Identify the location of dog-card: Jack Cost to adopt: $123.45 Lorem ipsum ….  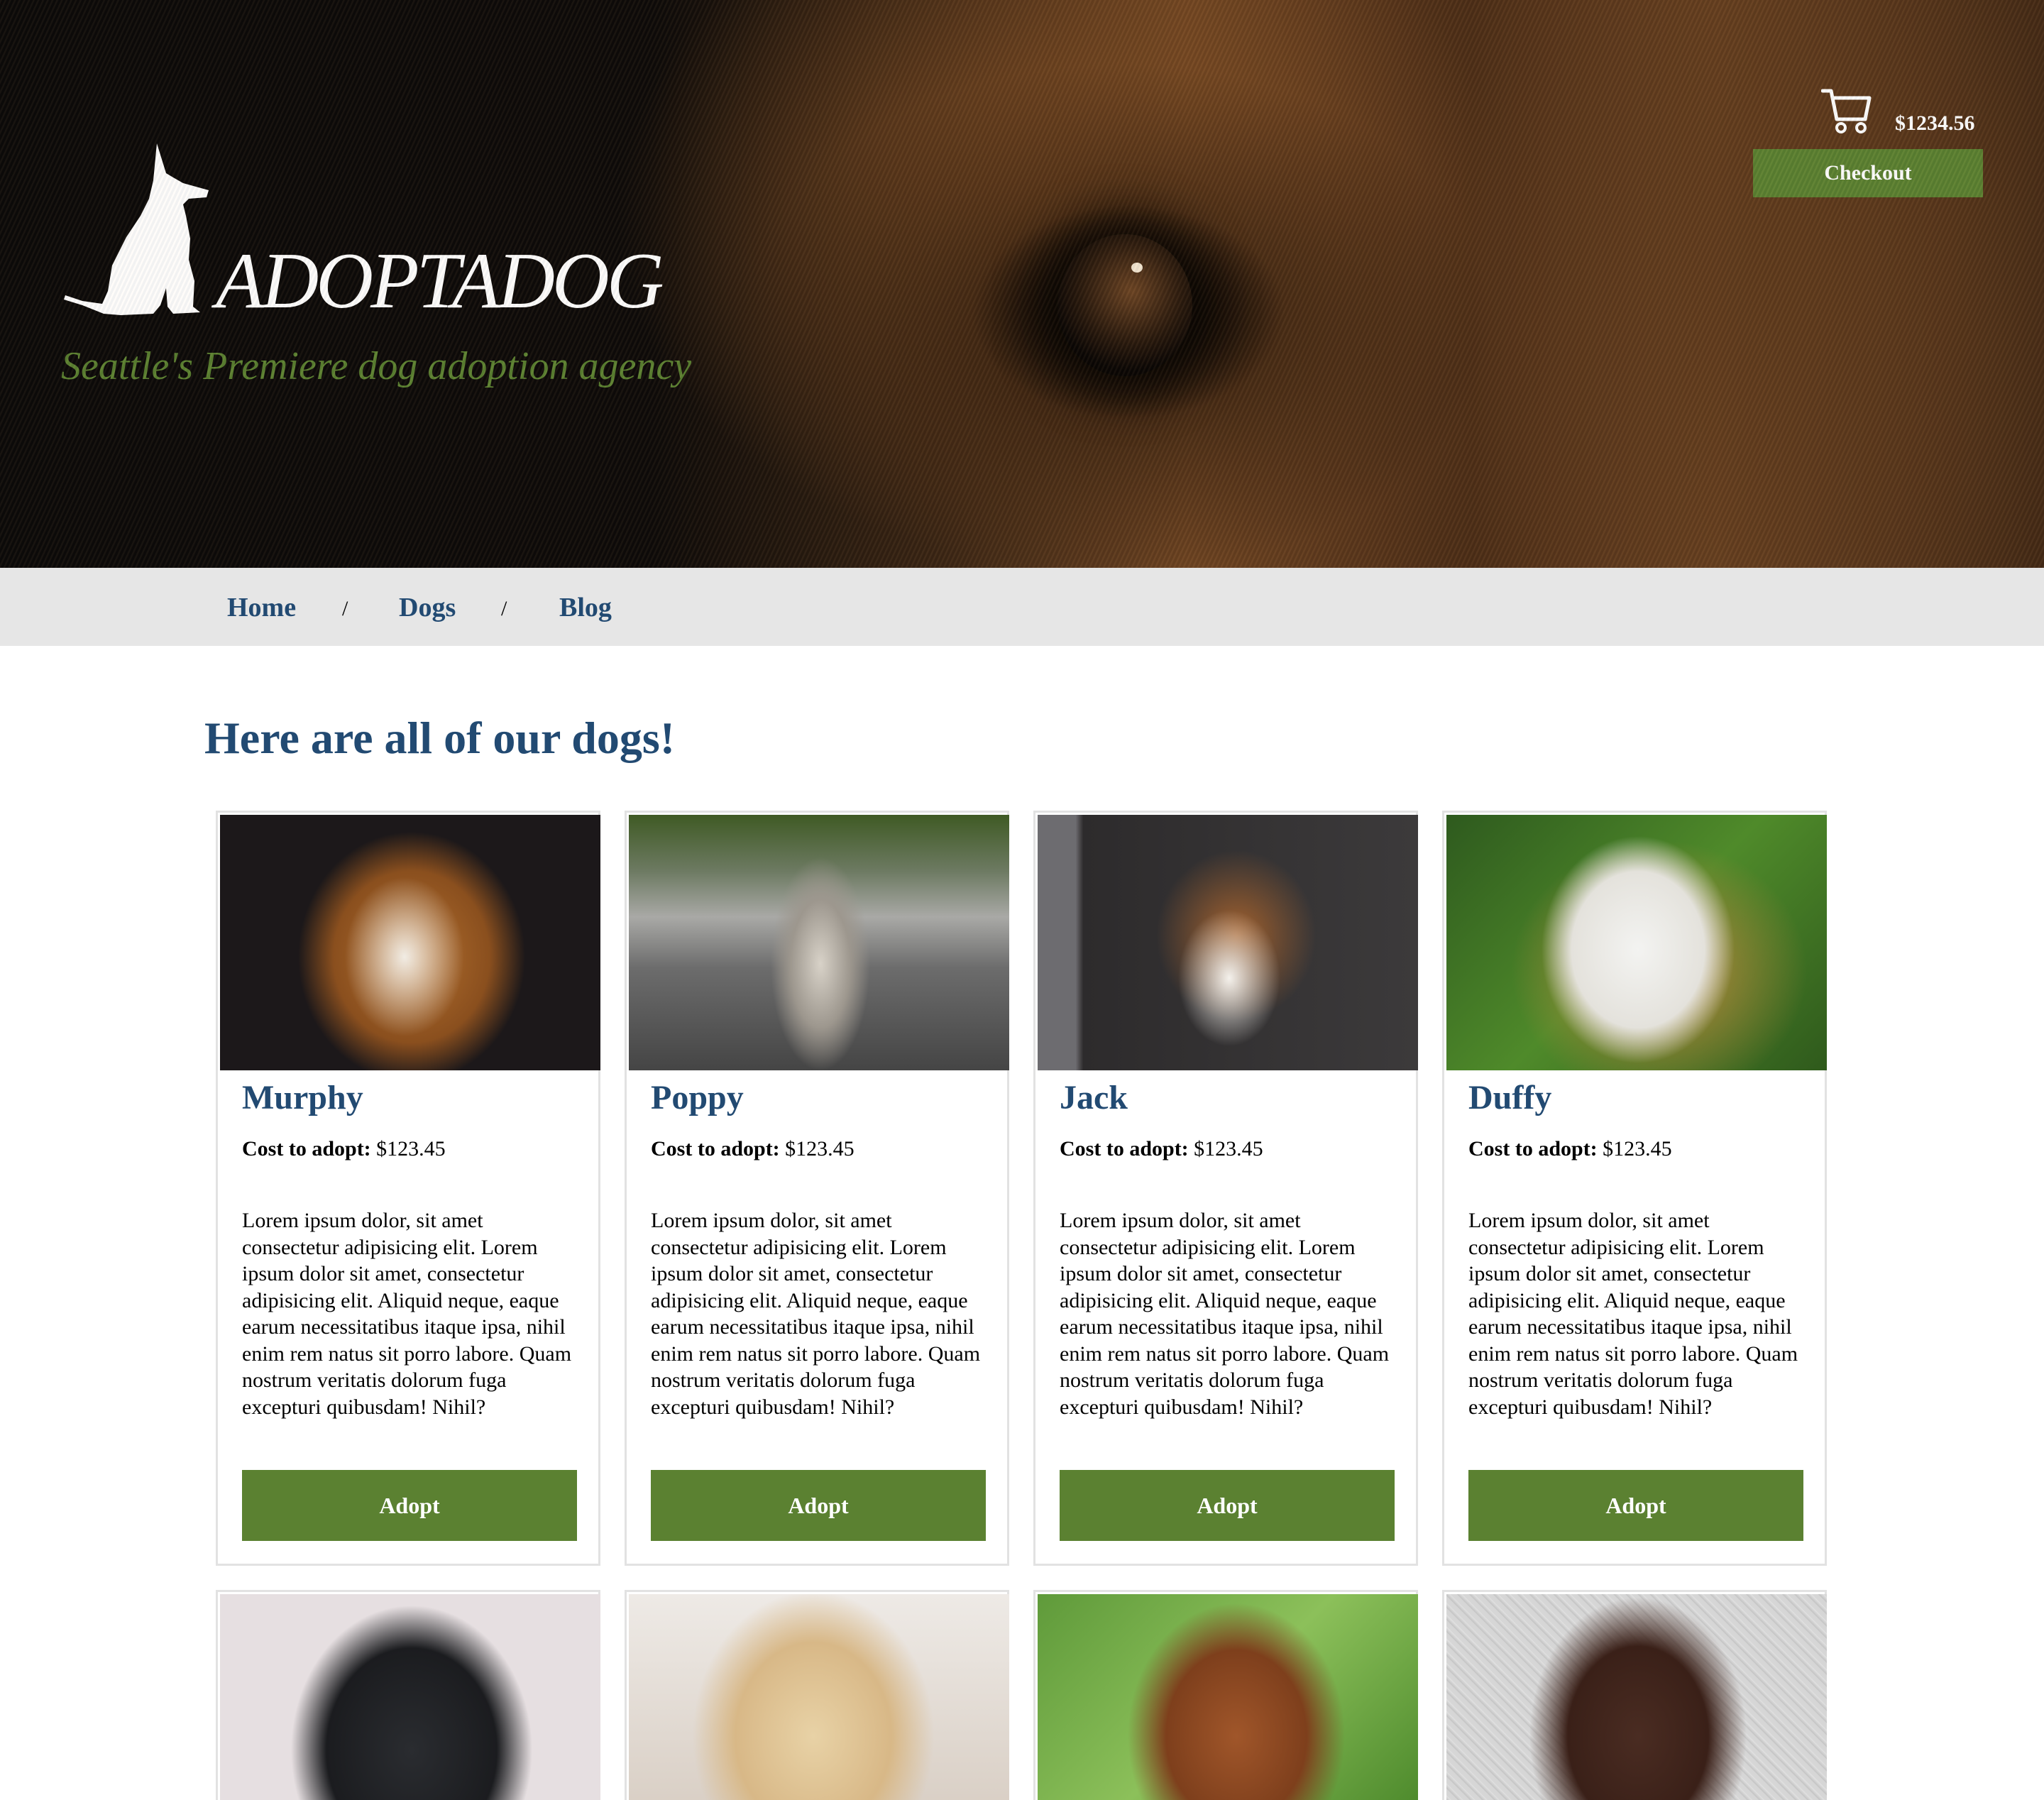
(1225, 1188).